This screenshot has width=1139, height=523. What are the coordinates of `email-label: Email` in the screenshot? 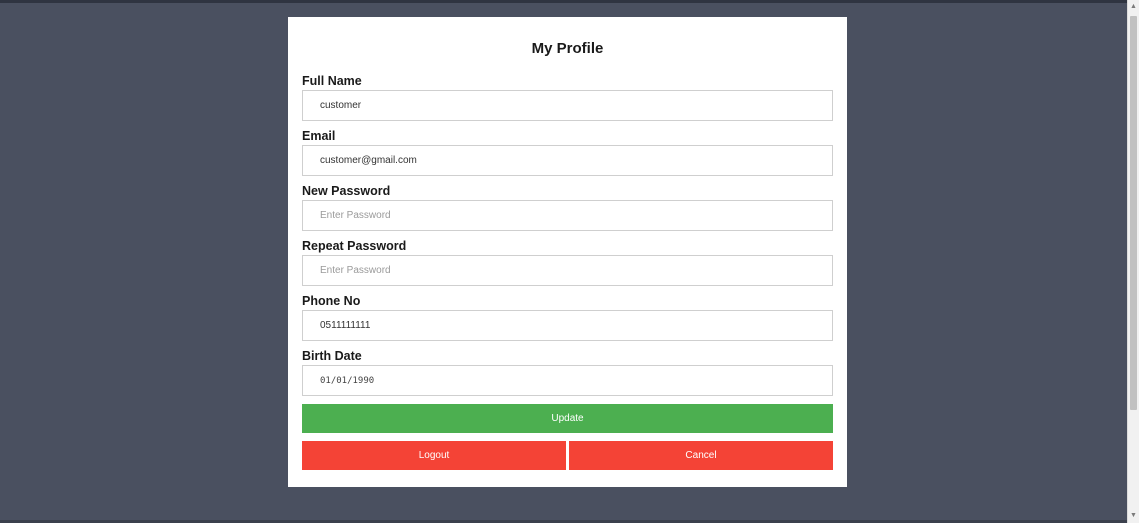 It's located at (319, 136).